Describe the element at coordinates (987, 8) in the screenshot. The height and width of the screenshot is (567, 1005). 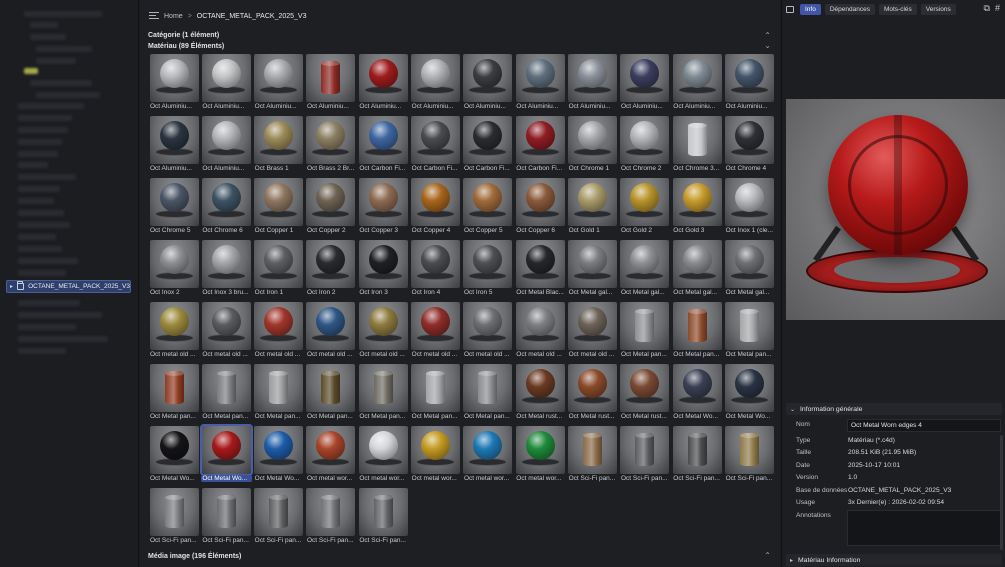
I see `copy-icon: ⧉` at that location.